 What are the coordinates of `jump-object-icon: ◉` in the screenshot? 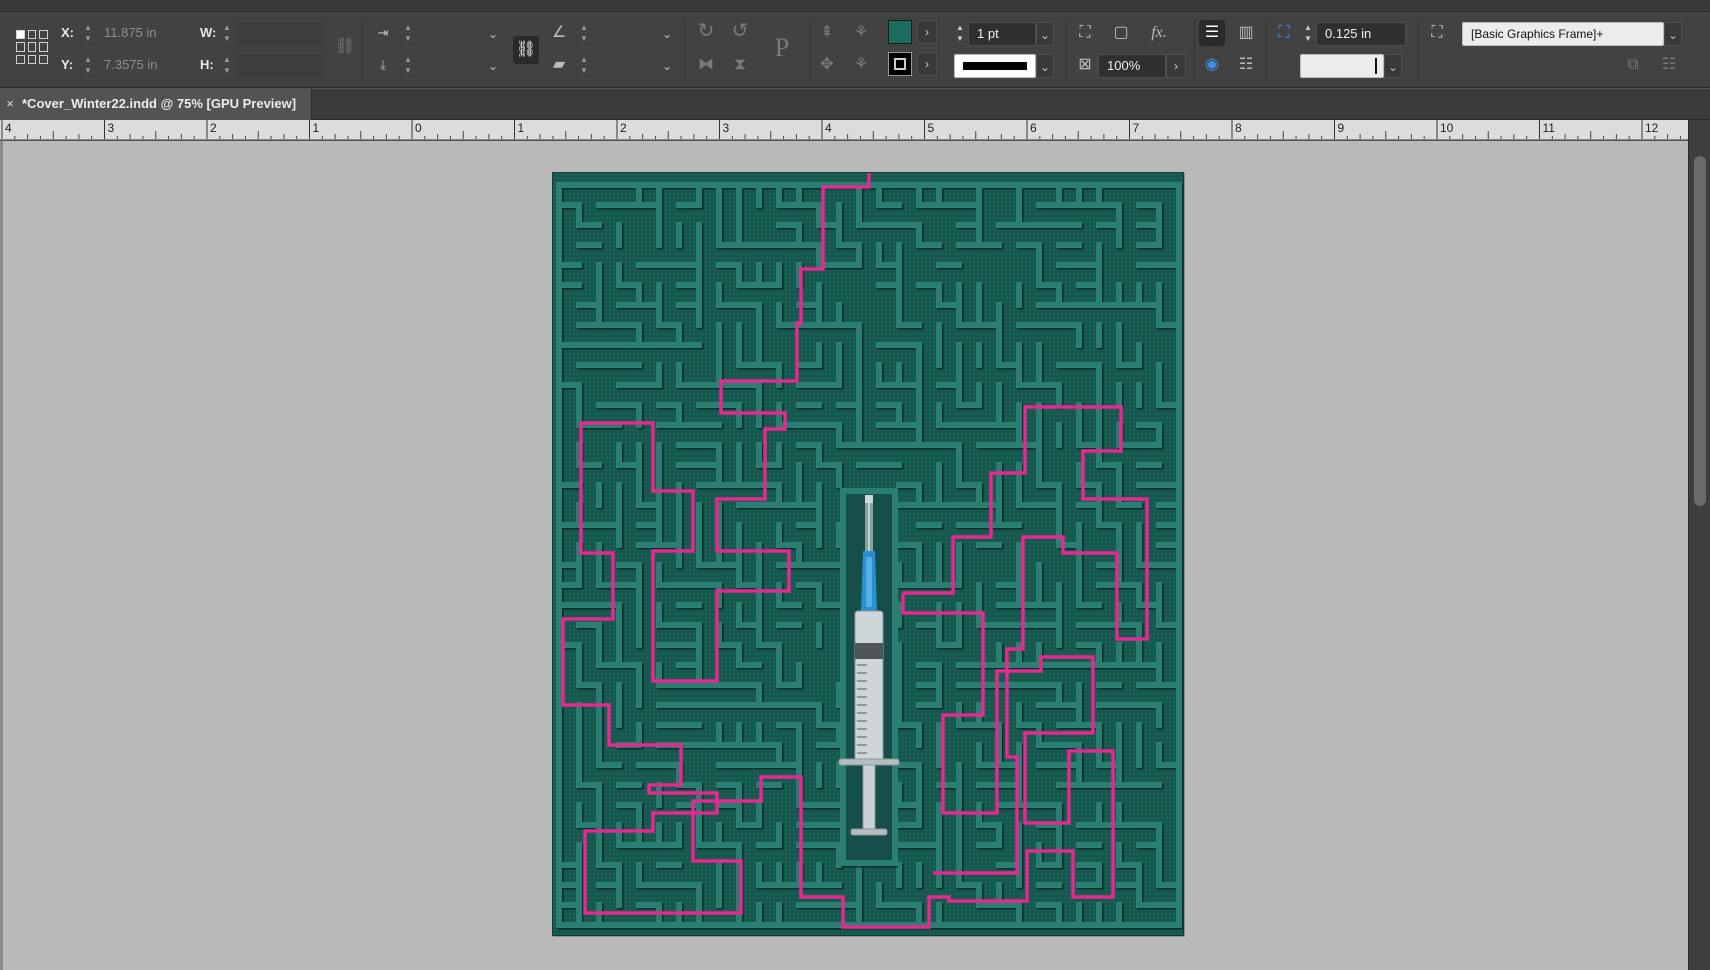 It's located at (1212, 65).